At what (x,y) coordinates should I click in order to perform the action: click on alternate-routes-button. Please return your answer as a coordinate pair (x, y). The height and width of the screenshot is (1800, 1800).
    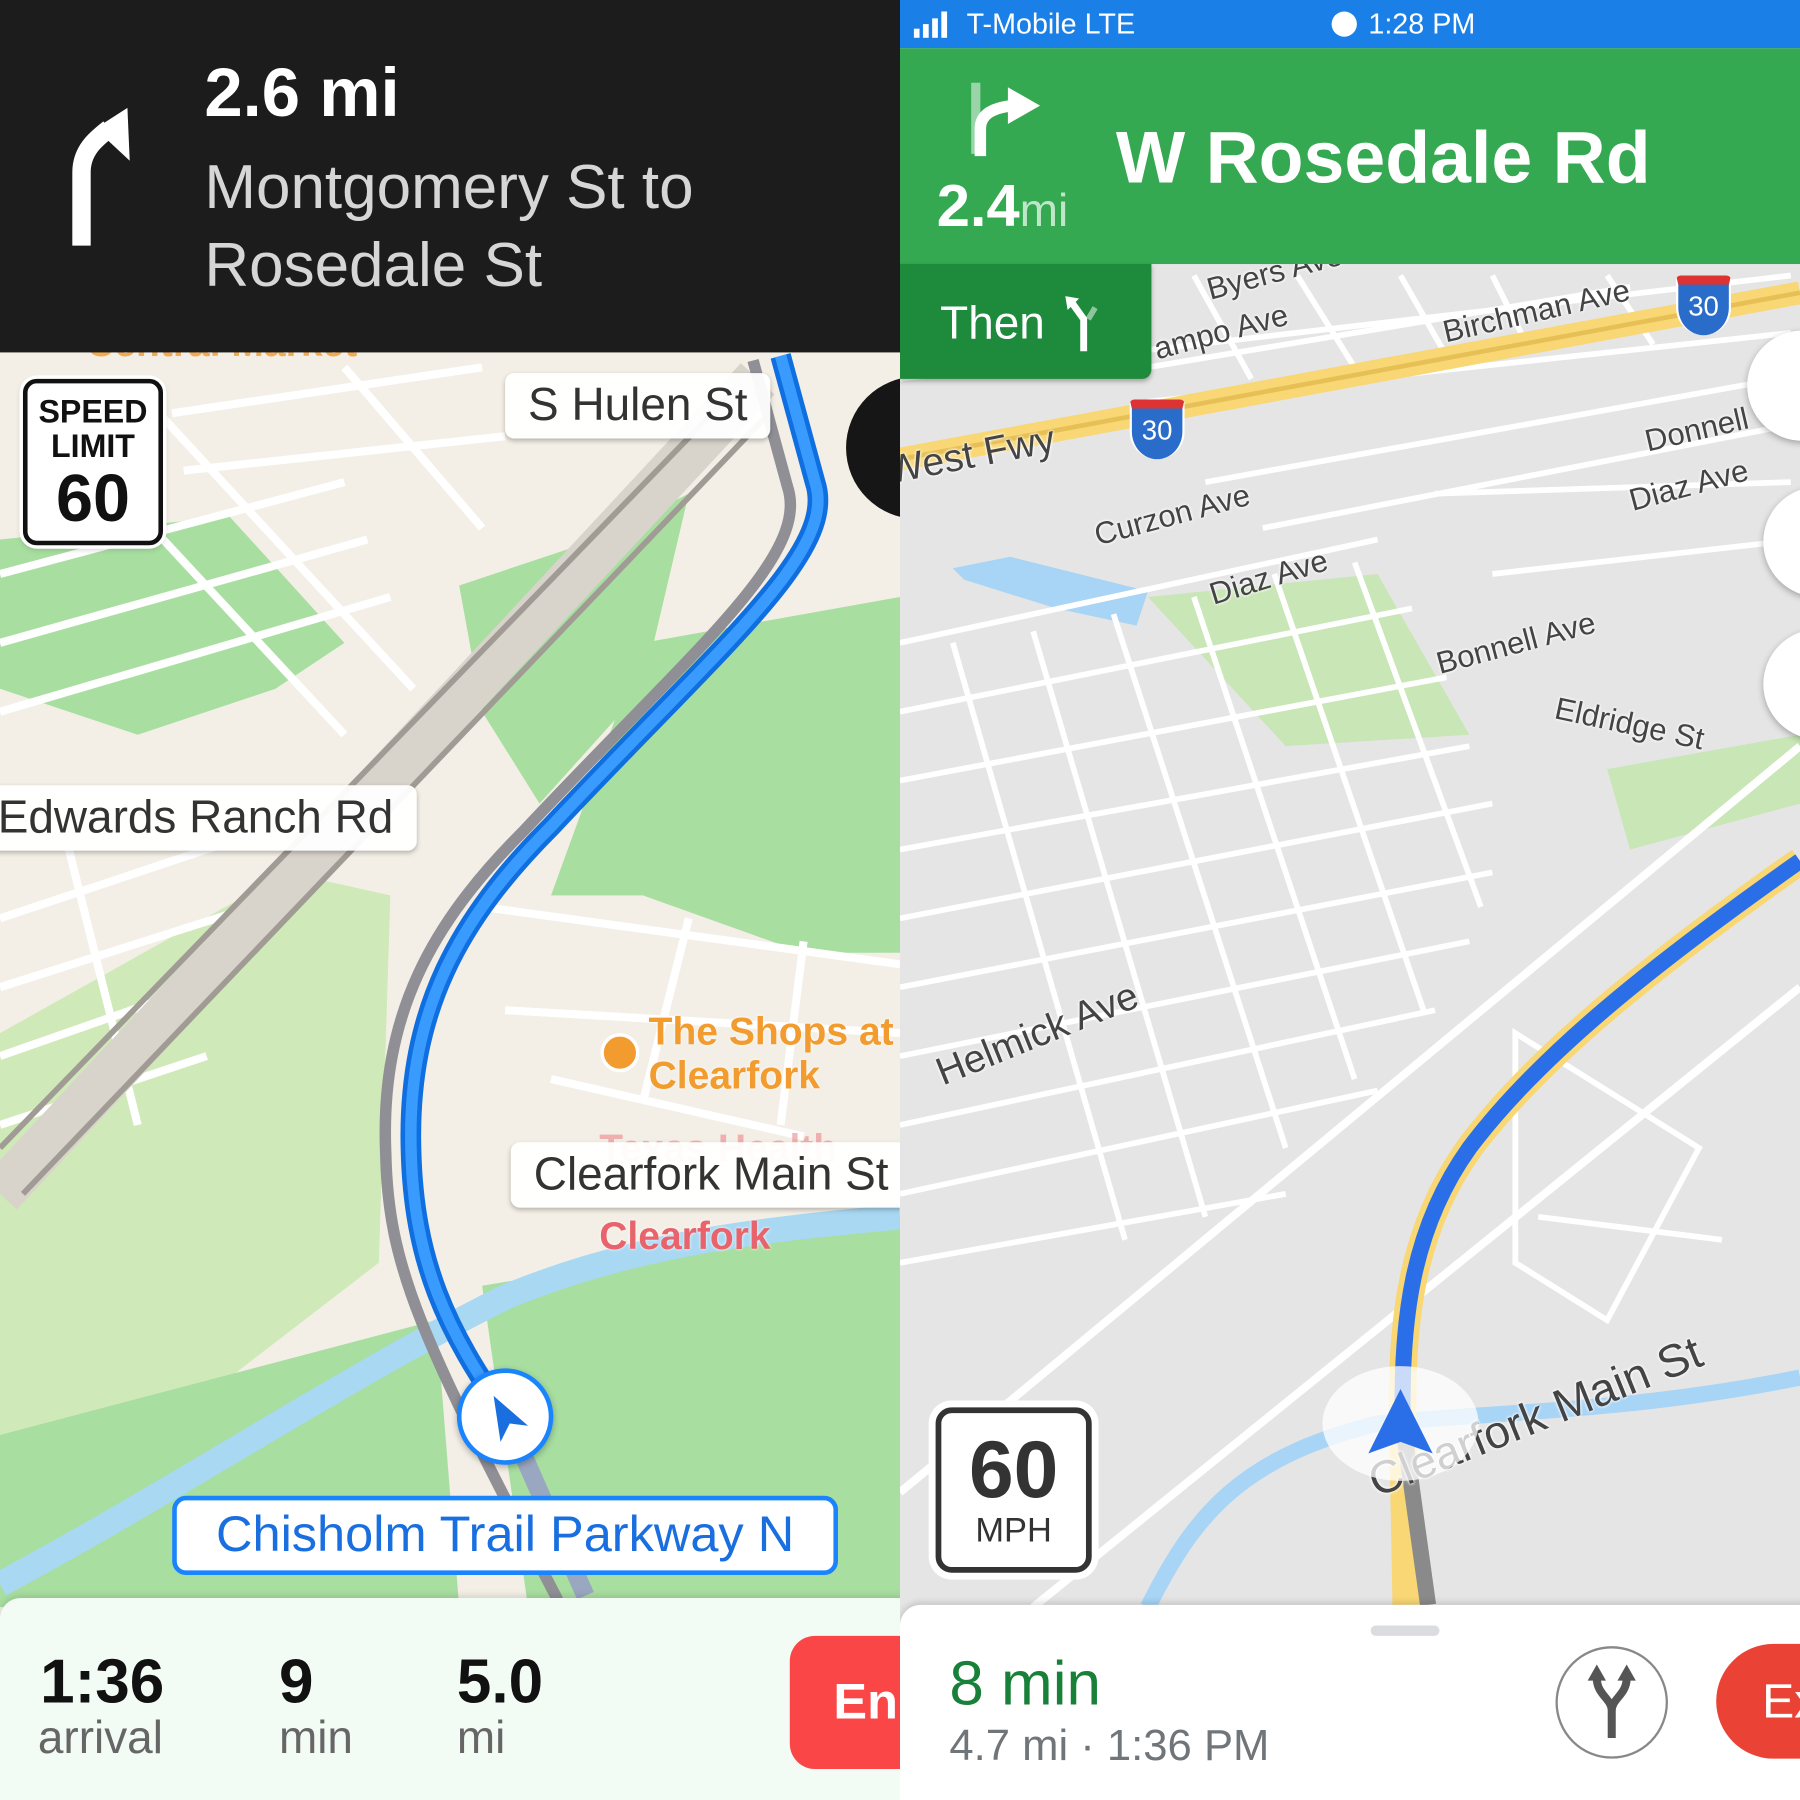
    Looking at the image, I should click on (1611, 1702).